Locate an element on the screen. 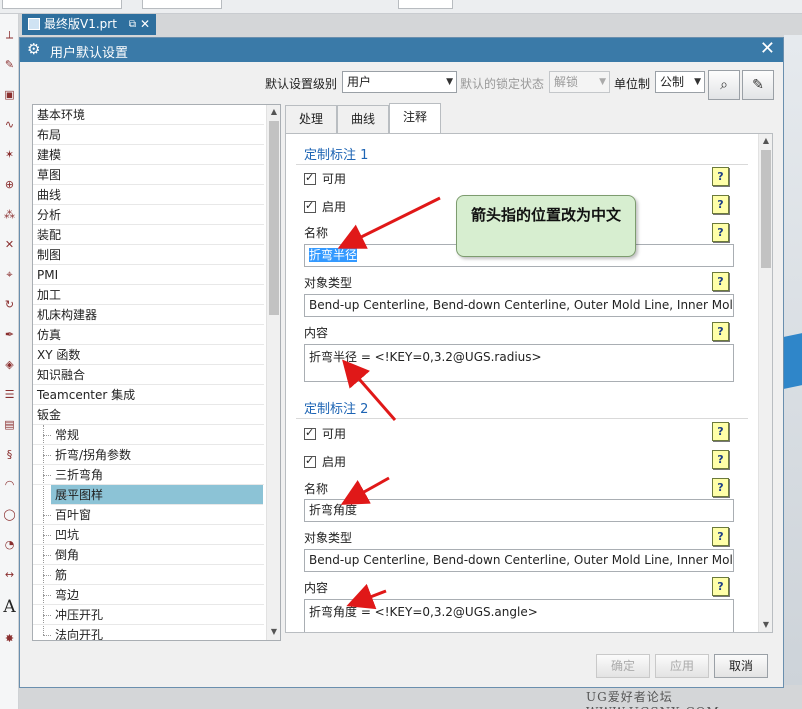 The height and width of the screenshot is (709, 802). defaults-level-select: 用户 ▼ is located at coordinates (399, 82).